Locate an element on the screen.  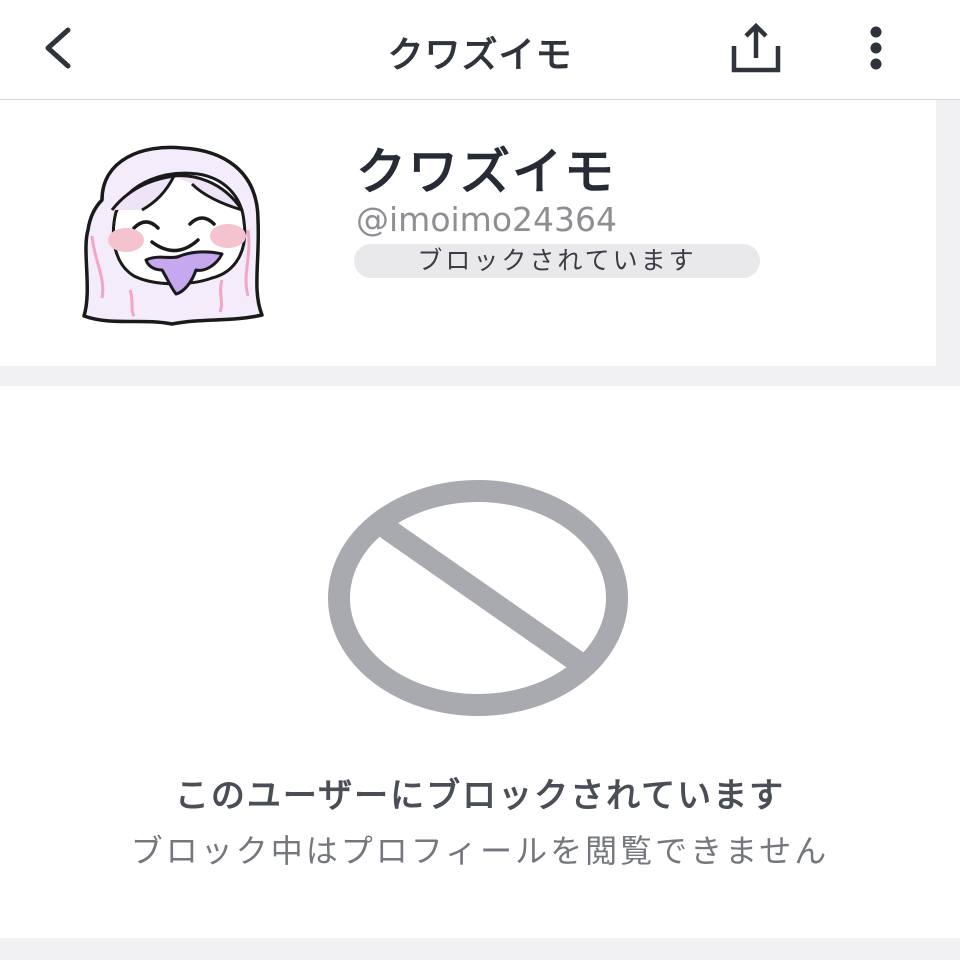
share-icon is located at coordinates (756, 47).